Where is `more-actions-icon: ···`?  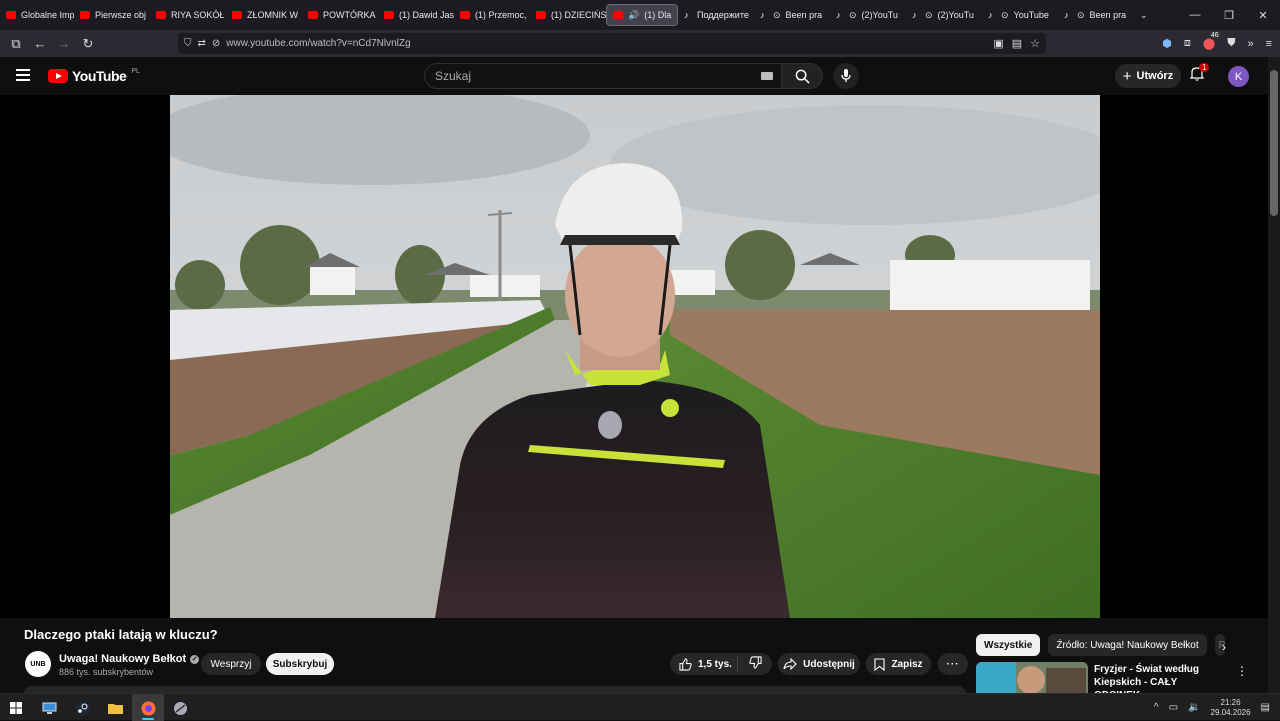
more-actions-icon: ··· is located at coordinates (953, 664).